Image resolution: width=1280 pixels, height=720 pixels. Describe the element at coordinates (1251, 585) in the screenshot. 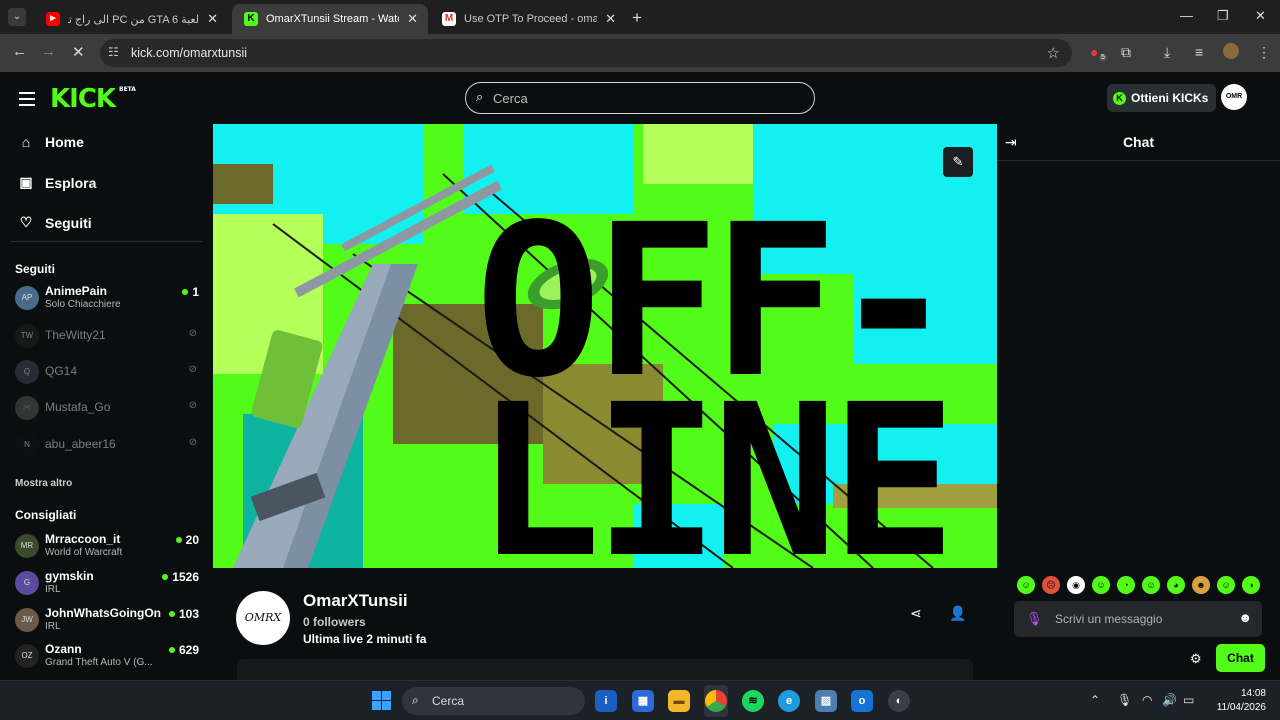

I see `emote-icon: ◑` at that location.